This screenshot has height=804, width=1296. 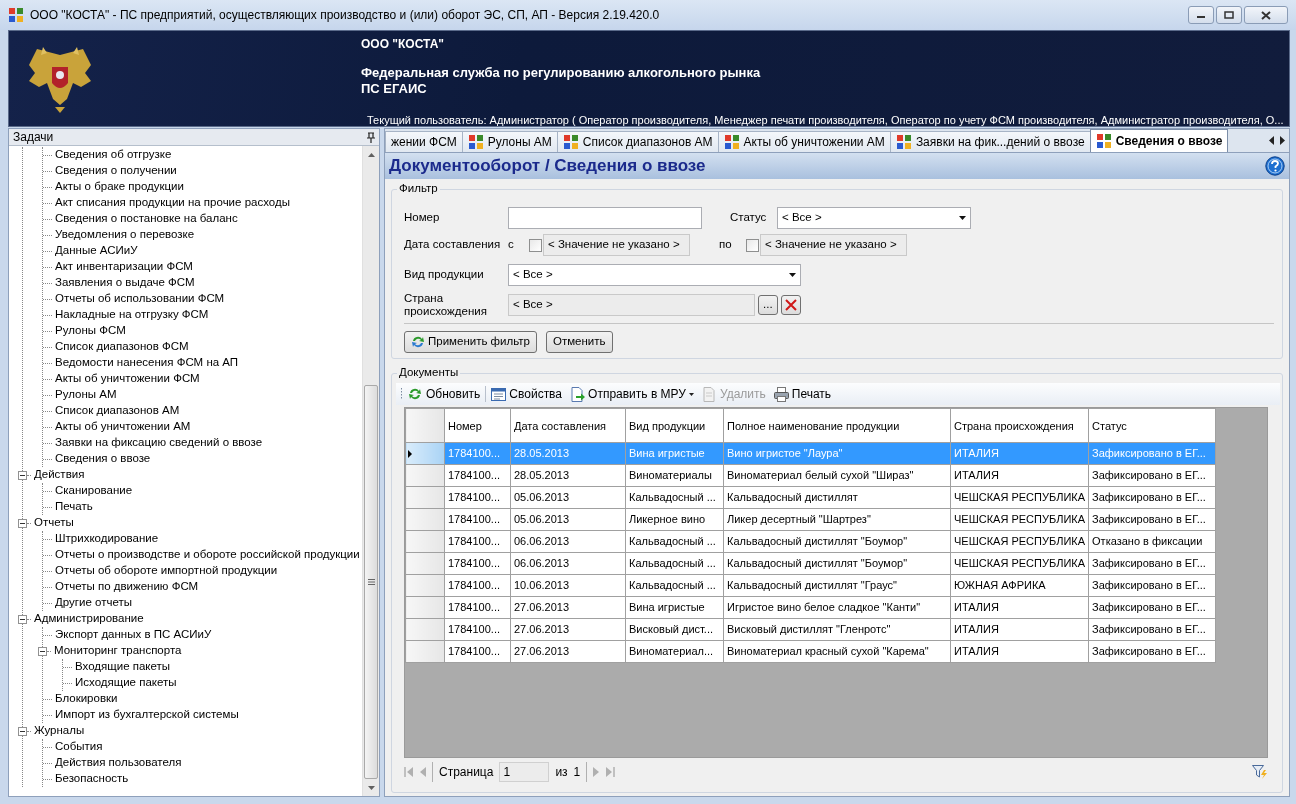 What do you see at coordinates (1229, 15) in the screenshot?
I see `maximize-button` at bounding box center [1229, 15].